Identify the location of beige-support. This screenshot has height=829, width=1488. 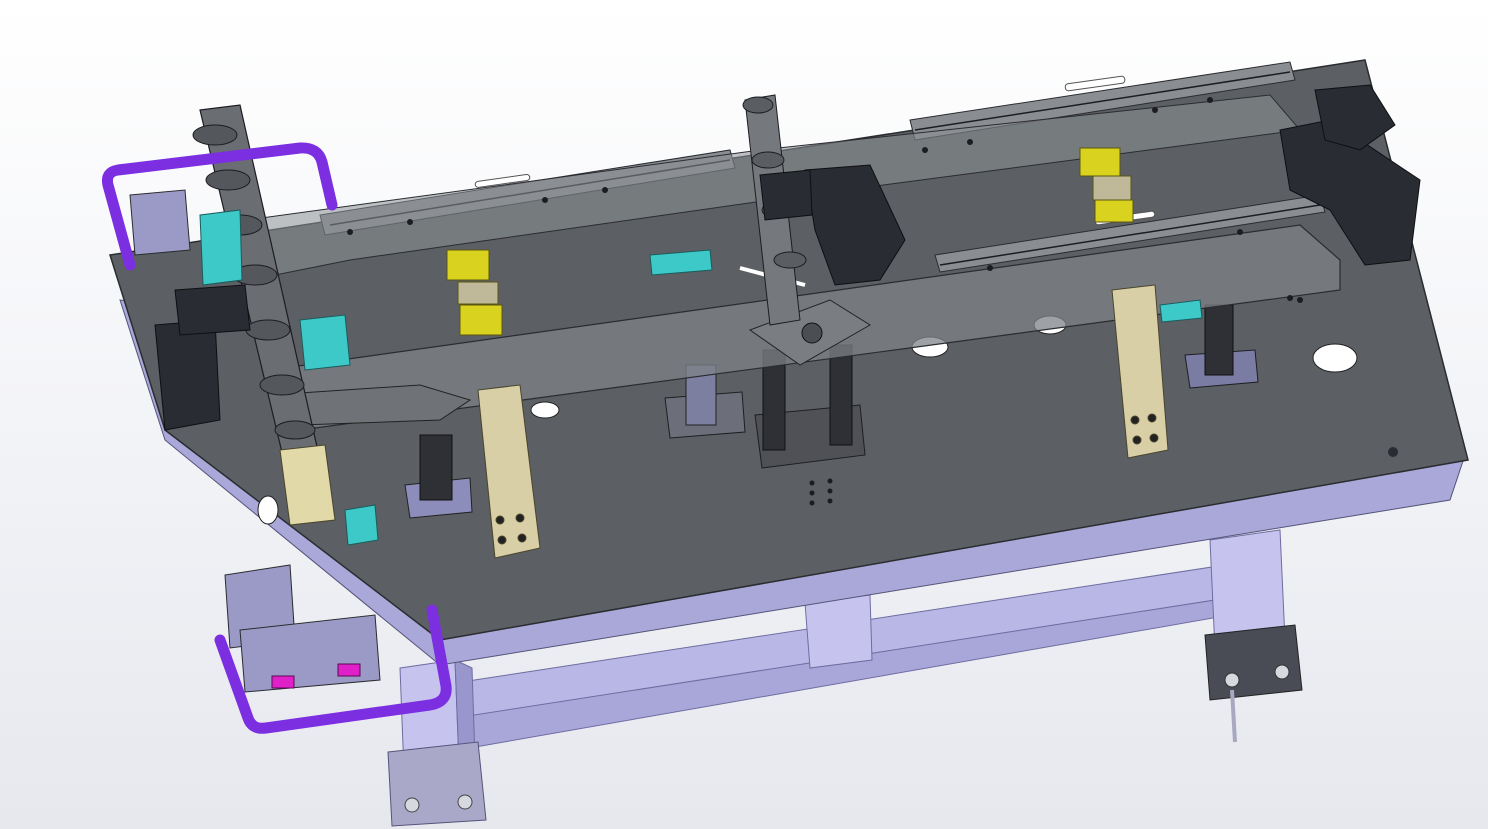
(307, 485).